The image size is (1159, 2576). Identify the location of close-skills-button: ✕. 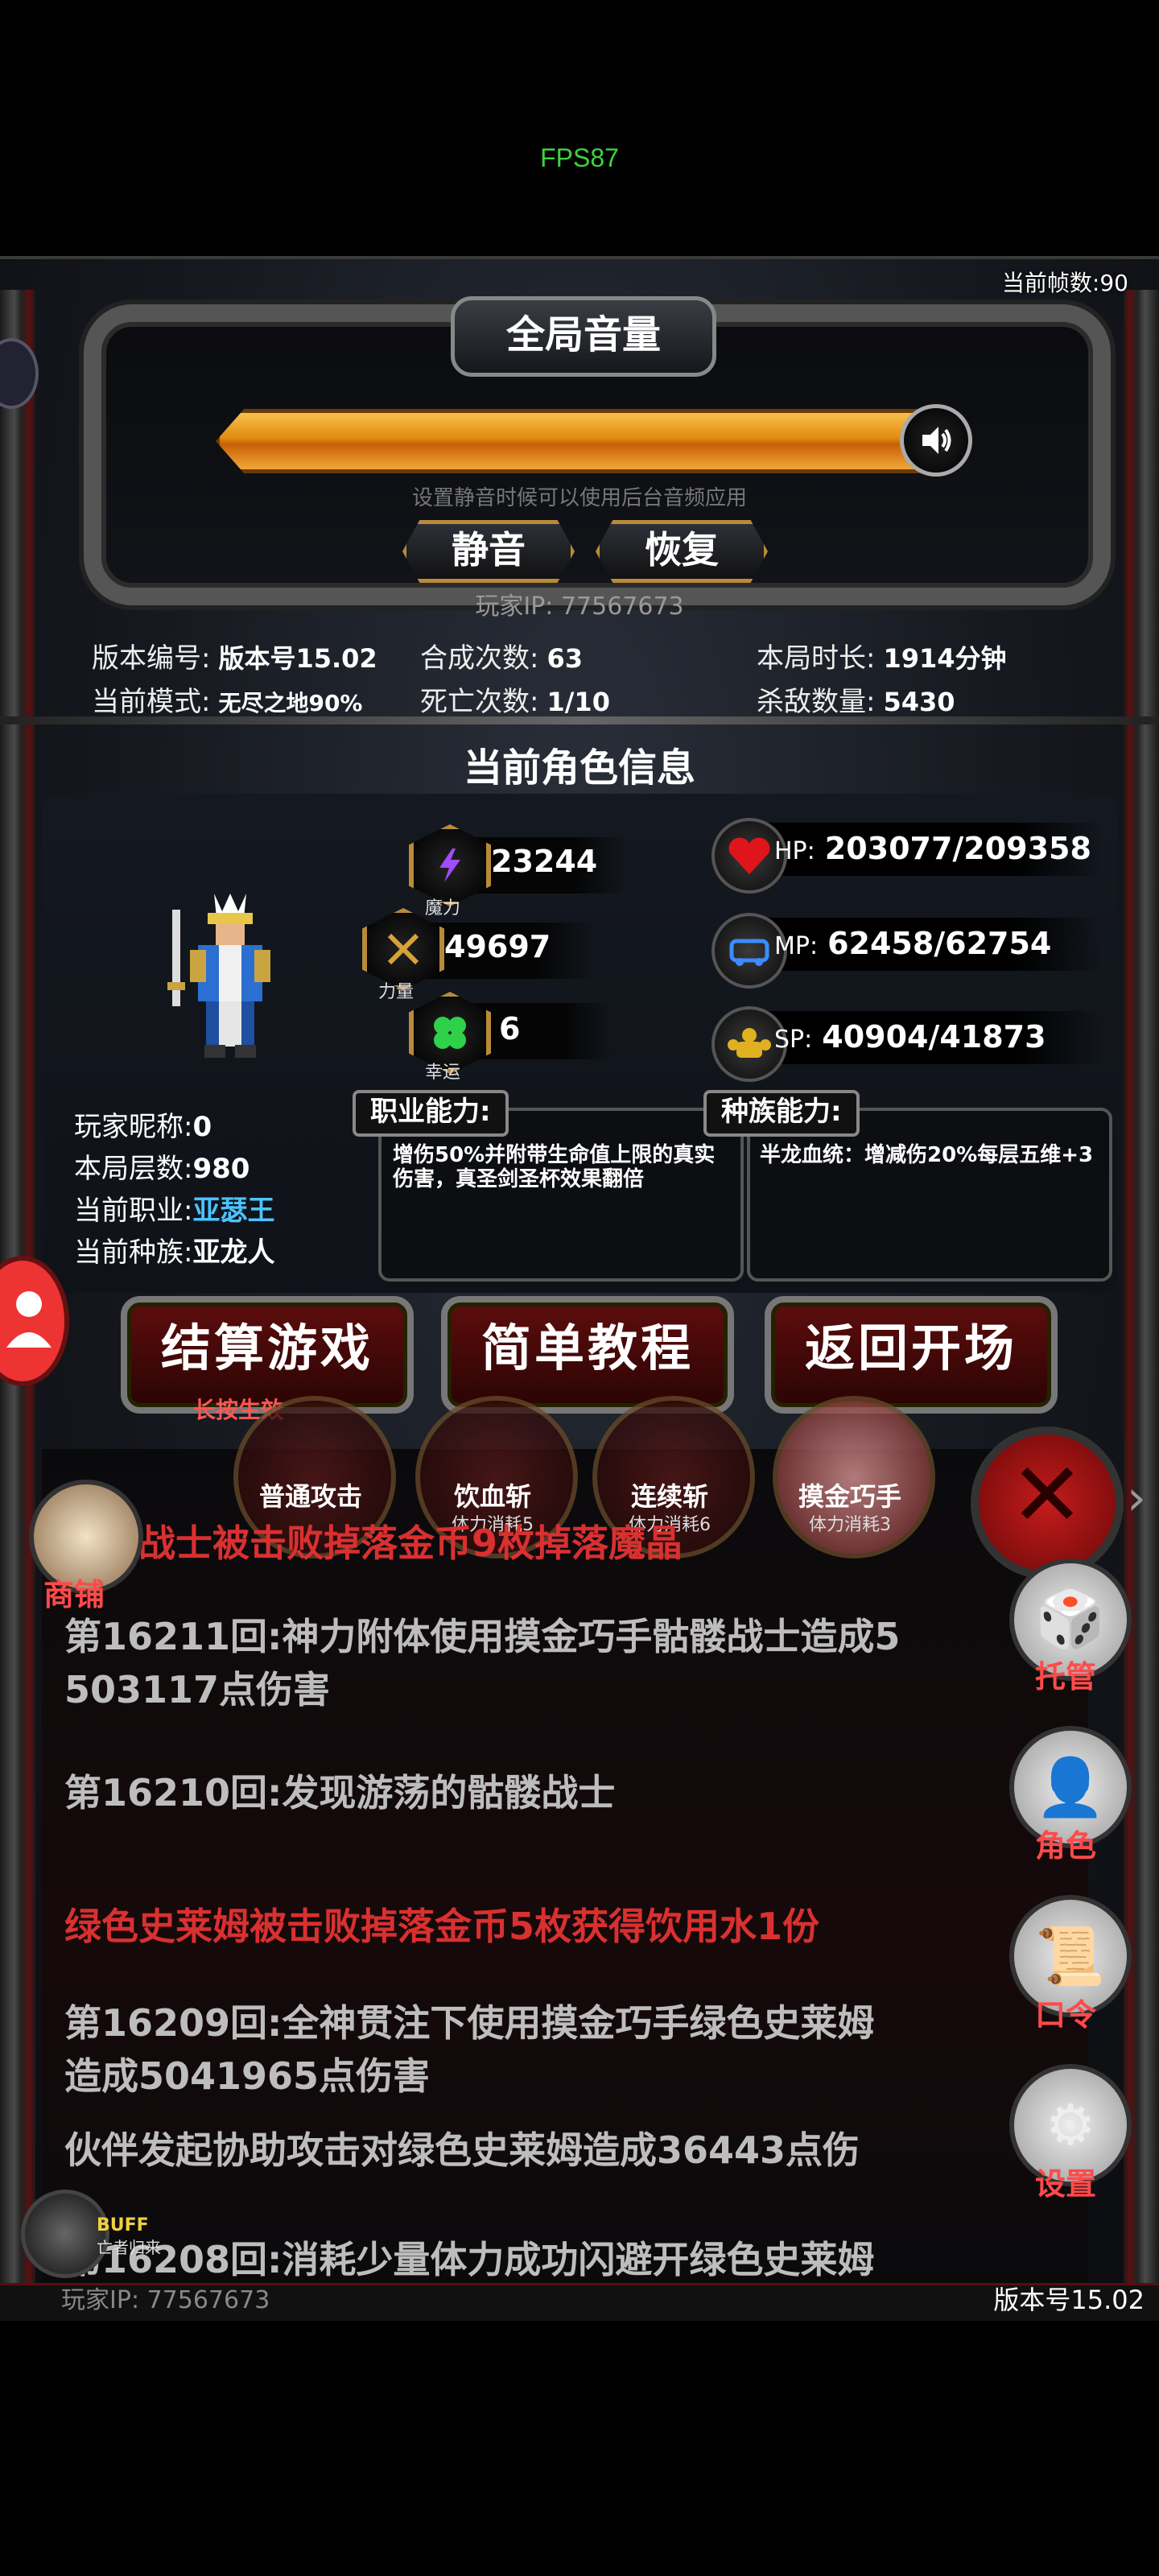
(1047, 1502).